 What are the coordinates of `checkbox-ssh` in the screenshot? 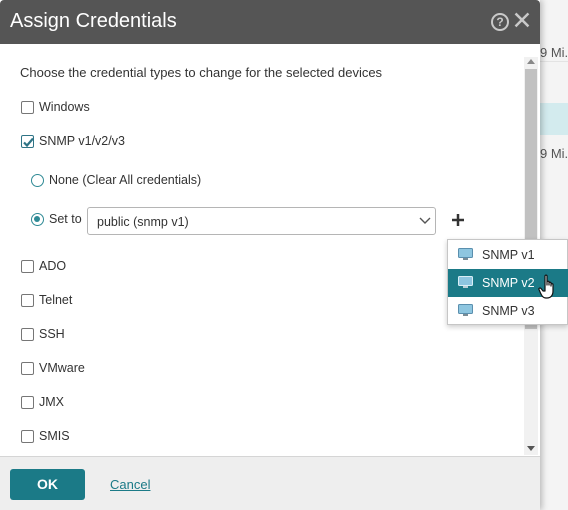 It's located at (27, 334).